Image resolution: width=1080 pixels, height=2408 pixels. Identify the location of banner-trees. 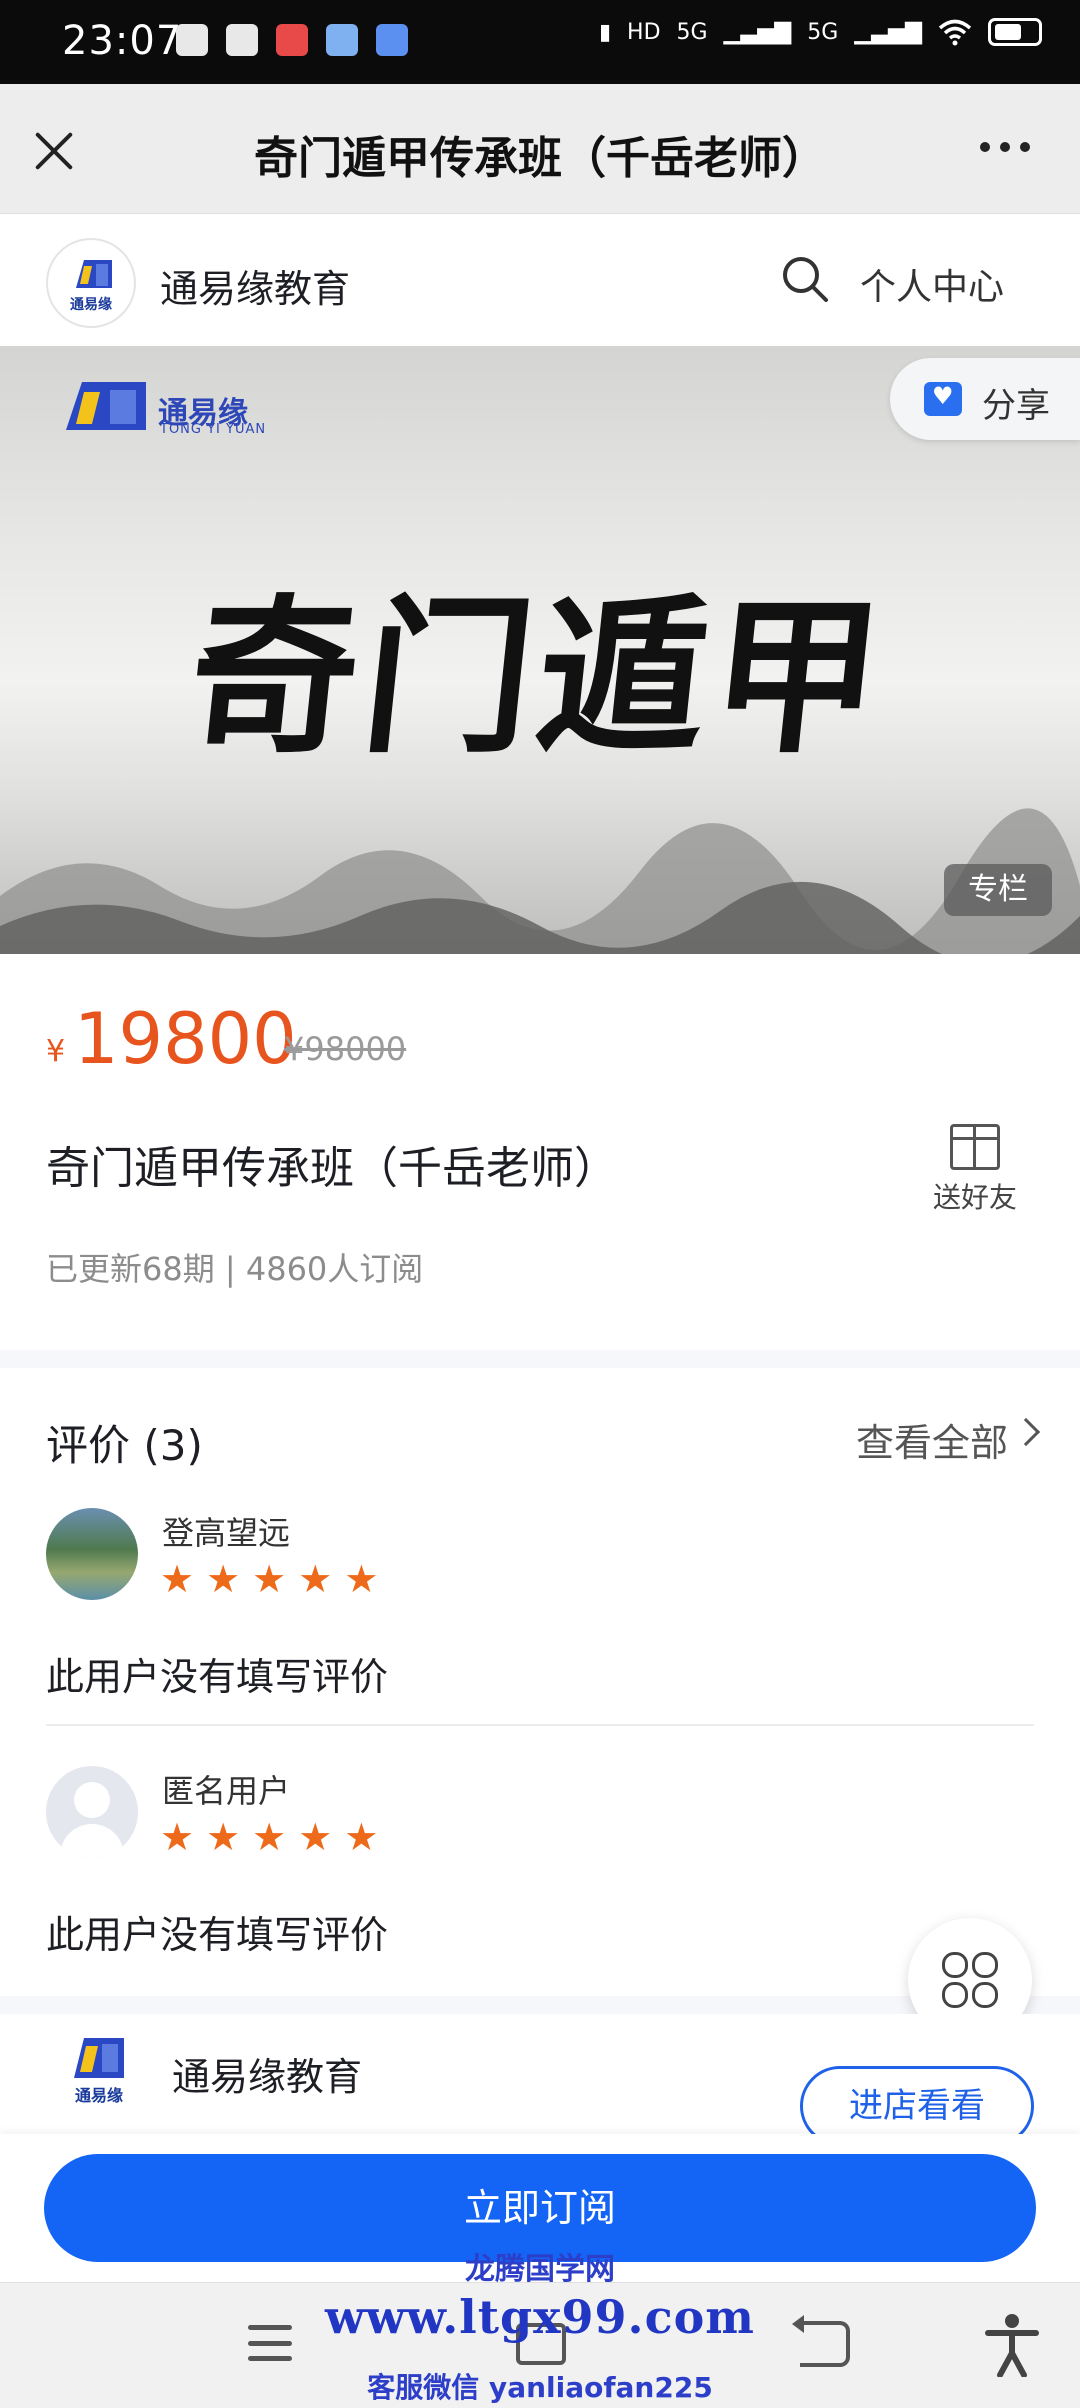
(540, 881).